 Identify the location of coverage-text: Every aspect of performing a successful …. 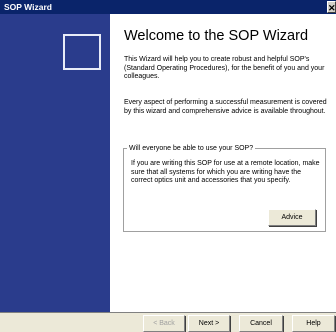
(225, 107).